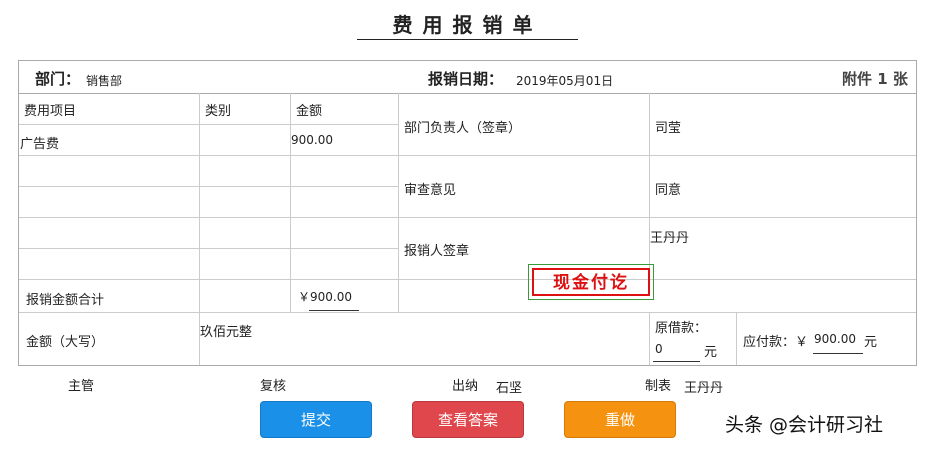  I want to click on date-label: 报销日期：, so click(466, 79).